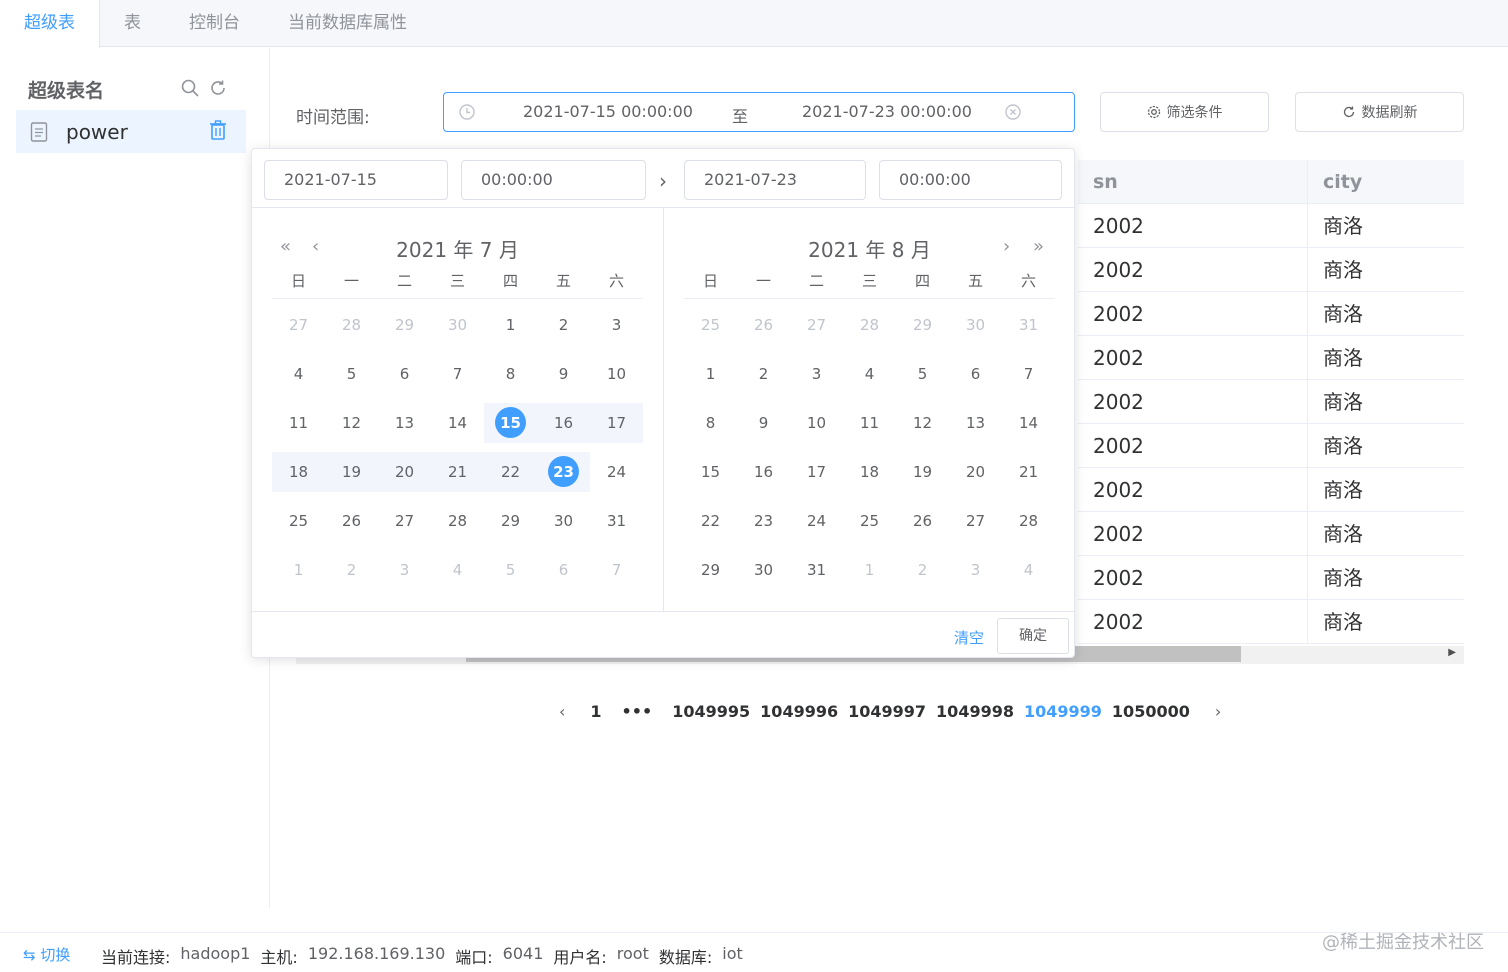 This screenshot has height=972, width=1508. I want to click on scroll-right-arrow-icon: ▶, so click(1452, 652).